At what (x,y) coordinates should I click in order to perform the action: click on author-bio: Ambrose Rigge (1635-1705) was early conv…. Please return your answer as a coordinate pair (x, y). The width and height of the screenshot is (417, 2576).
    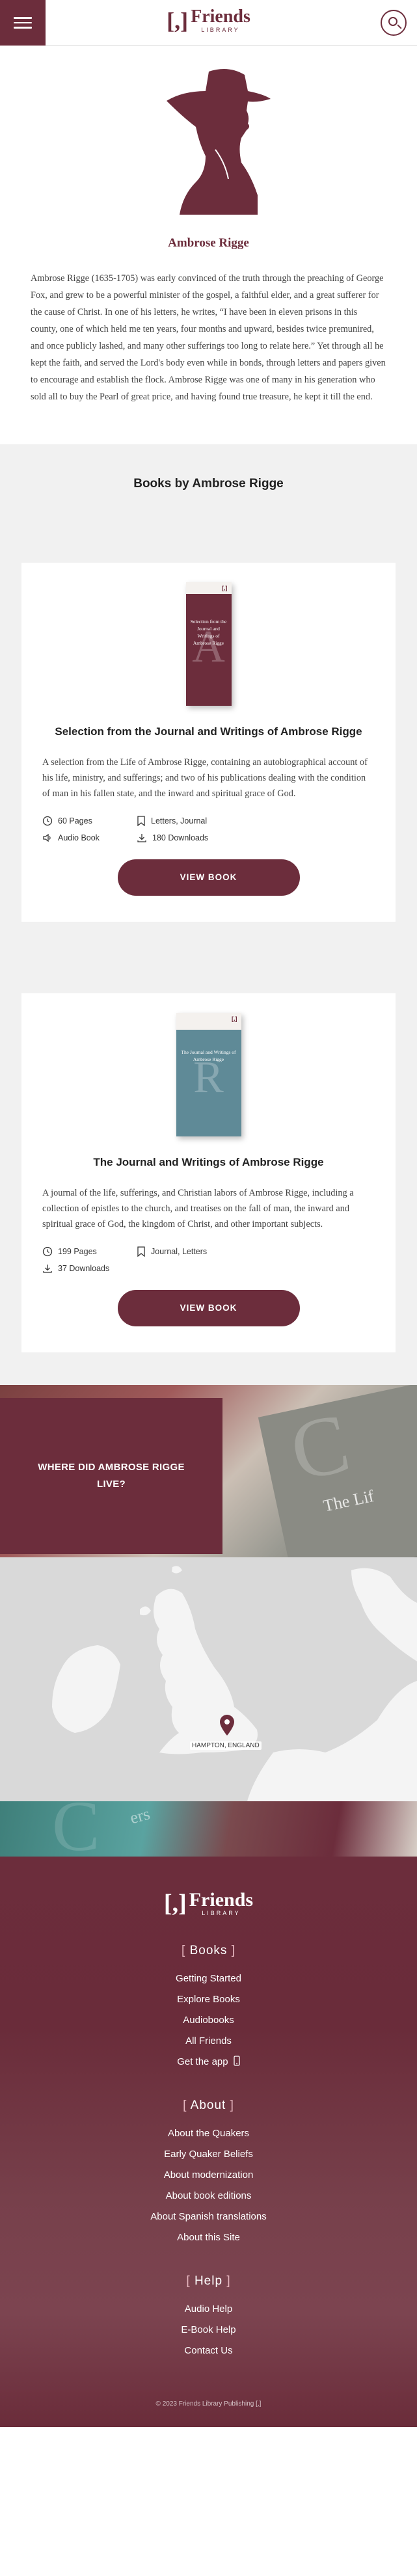
    Looking at the image, I should click on (208, 337).